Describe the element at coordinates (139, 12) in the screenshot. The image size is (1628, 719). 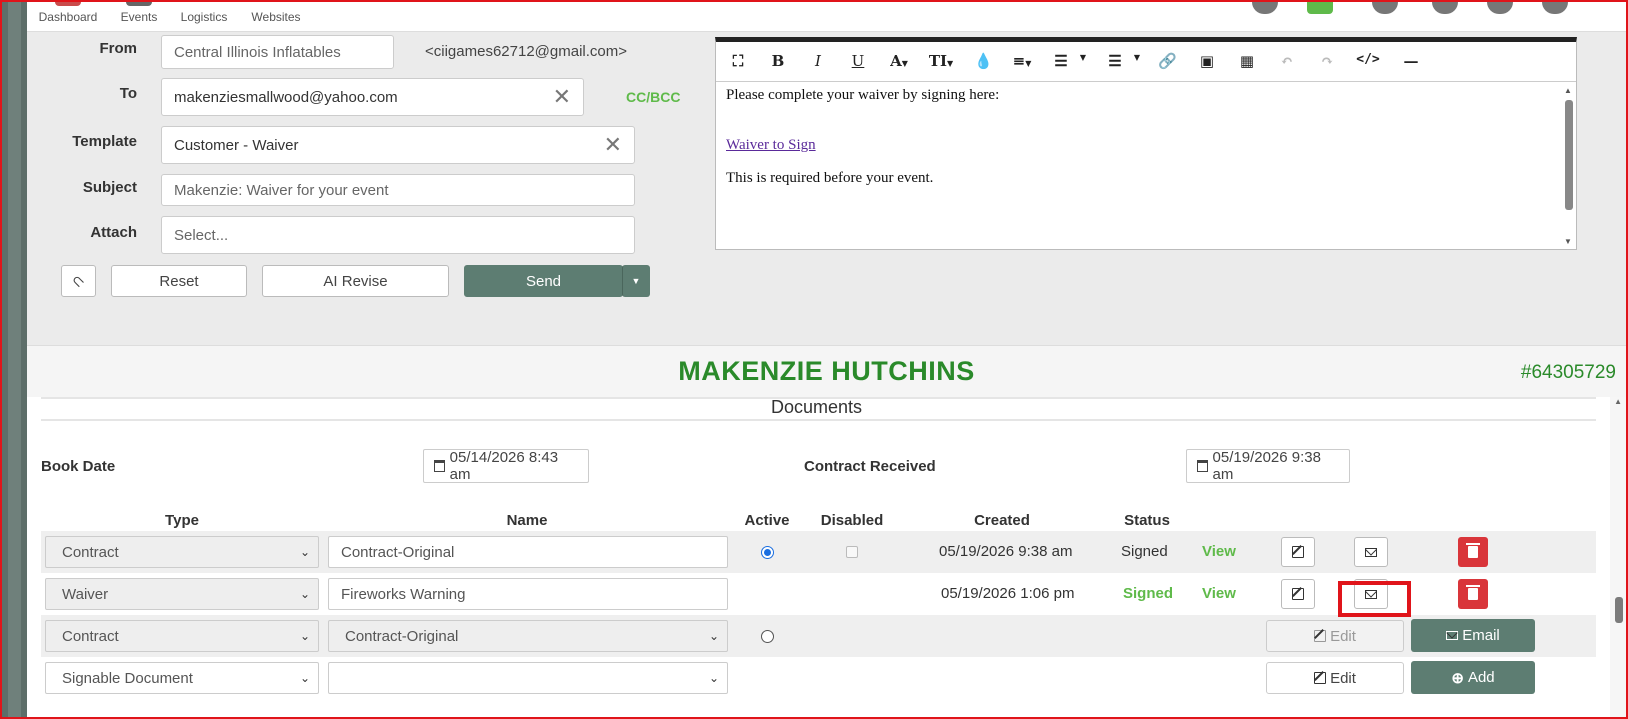
I see `nav-events: Events` at that location.